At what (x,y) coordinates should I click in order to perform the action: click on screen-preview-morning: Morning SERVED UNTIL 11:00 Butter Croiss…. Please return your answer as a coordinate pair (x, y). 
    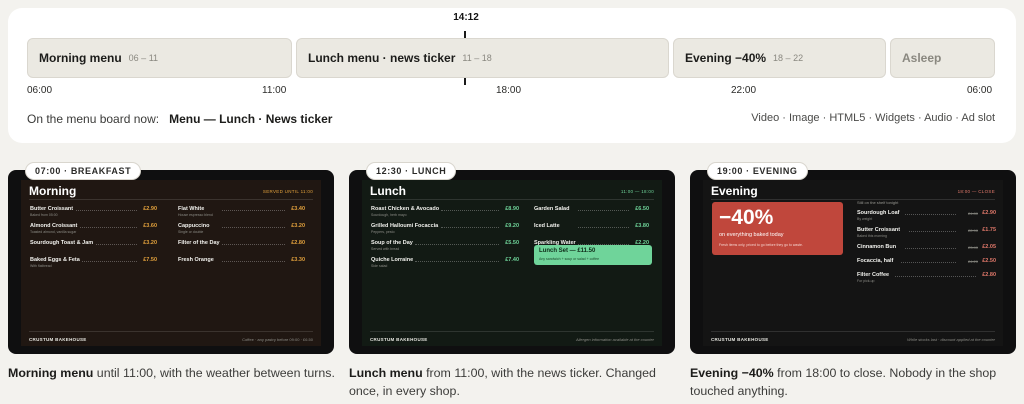
    Looking at the image, I should click on (171, 262).